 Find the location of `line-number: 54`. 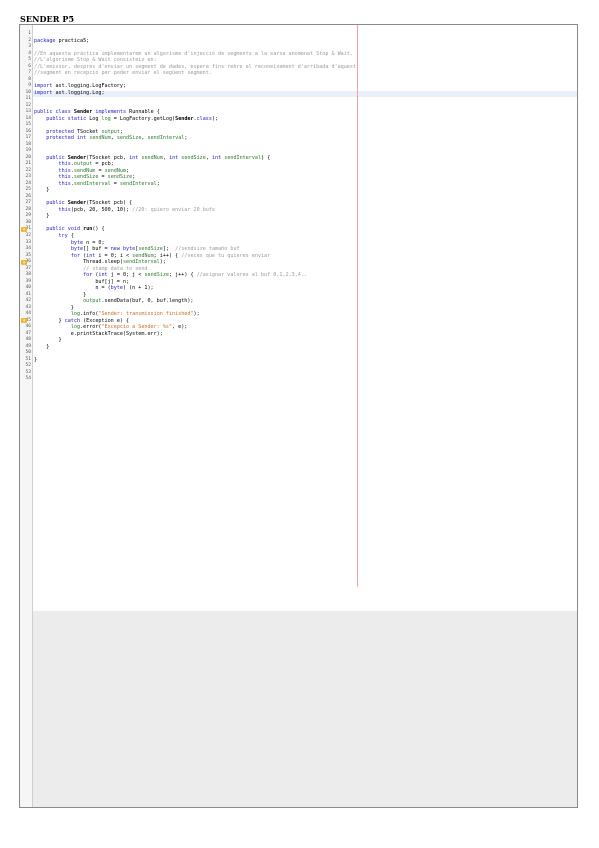

line-number: 54 is located at coordinates (28, 379).